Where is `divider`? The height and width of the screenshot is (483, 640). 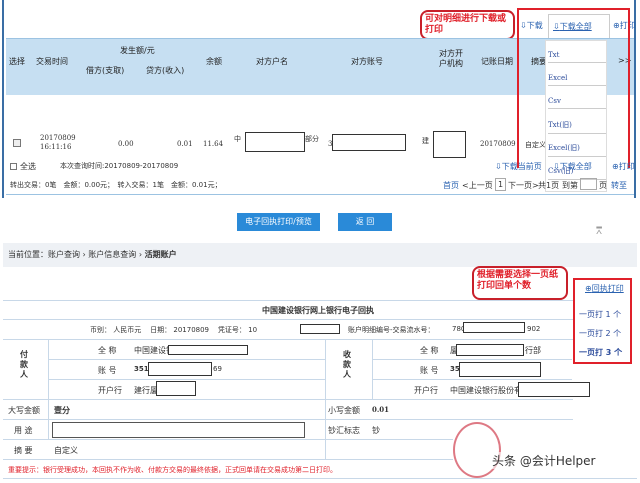
divider is located at coordinates (320, 194).